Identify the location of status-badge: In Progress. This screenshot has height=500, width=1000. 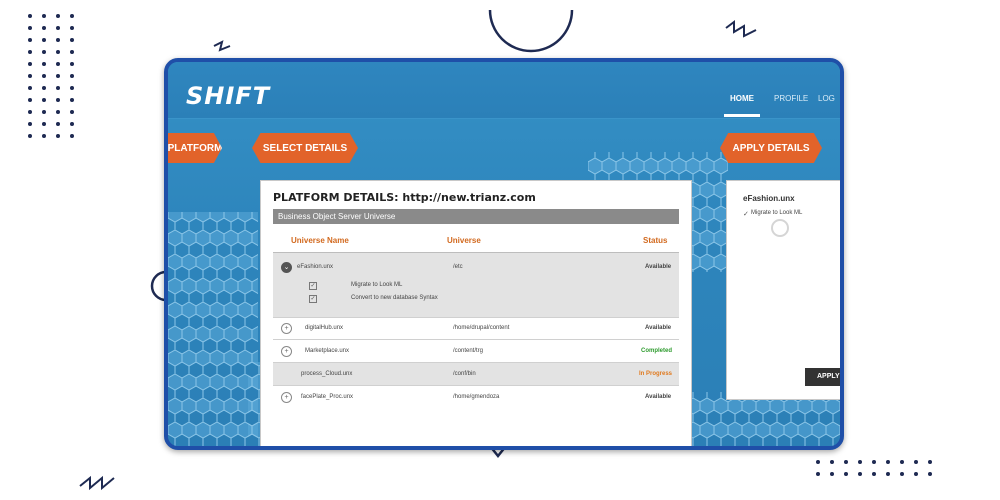
(656, 374).